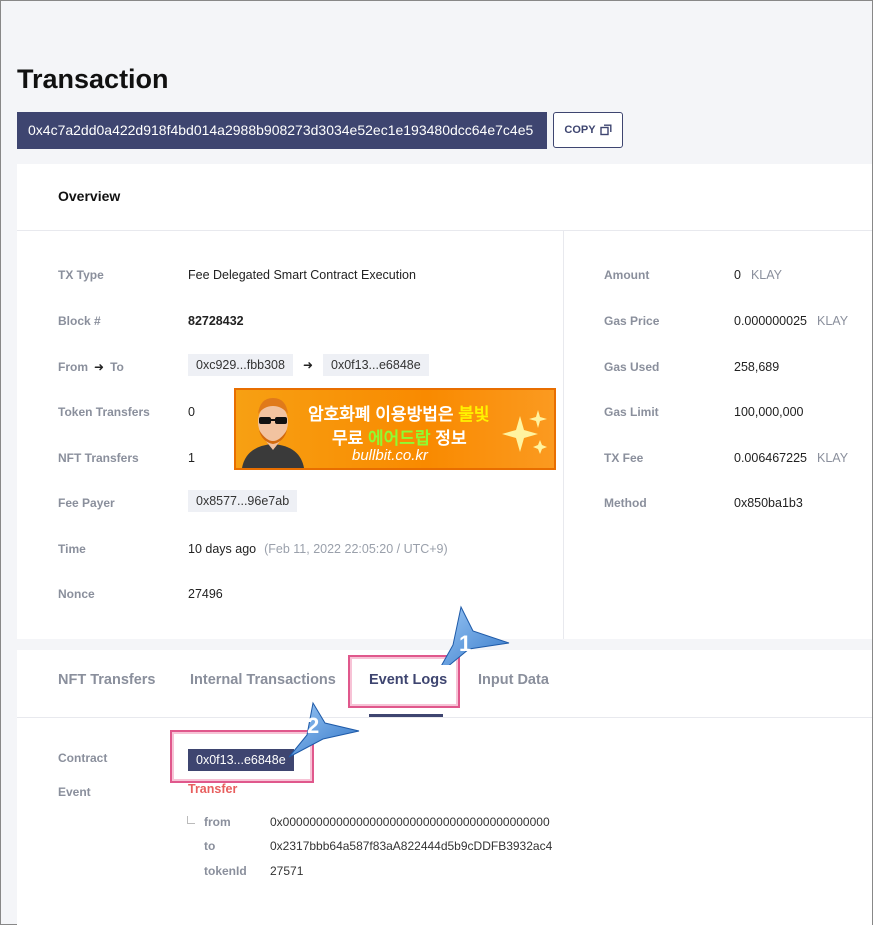  Describe the element at coordinates (83, 758) in the screenshot. I see `contract-label: Contract` at that location.